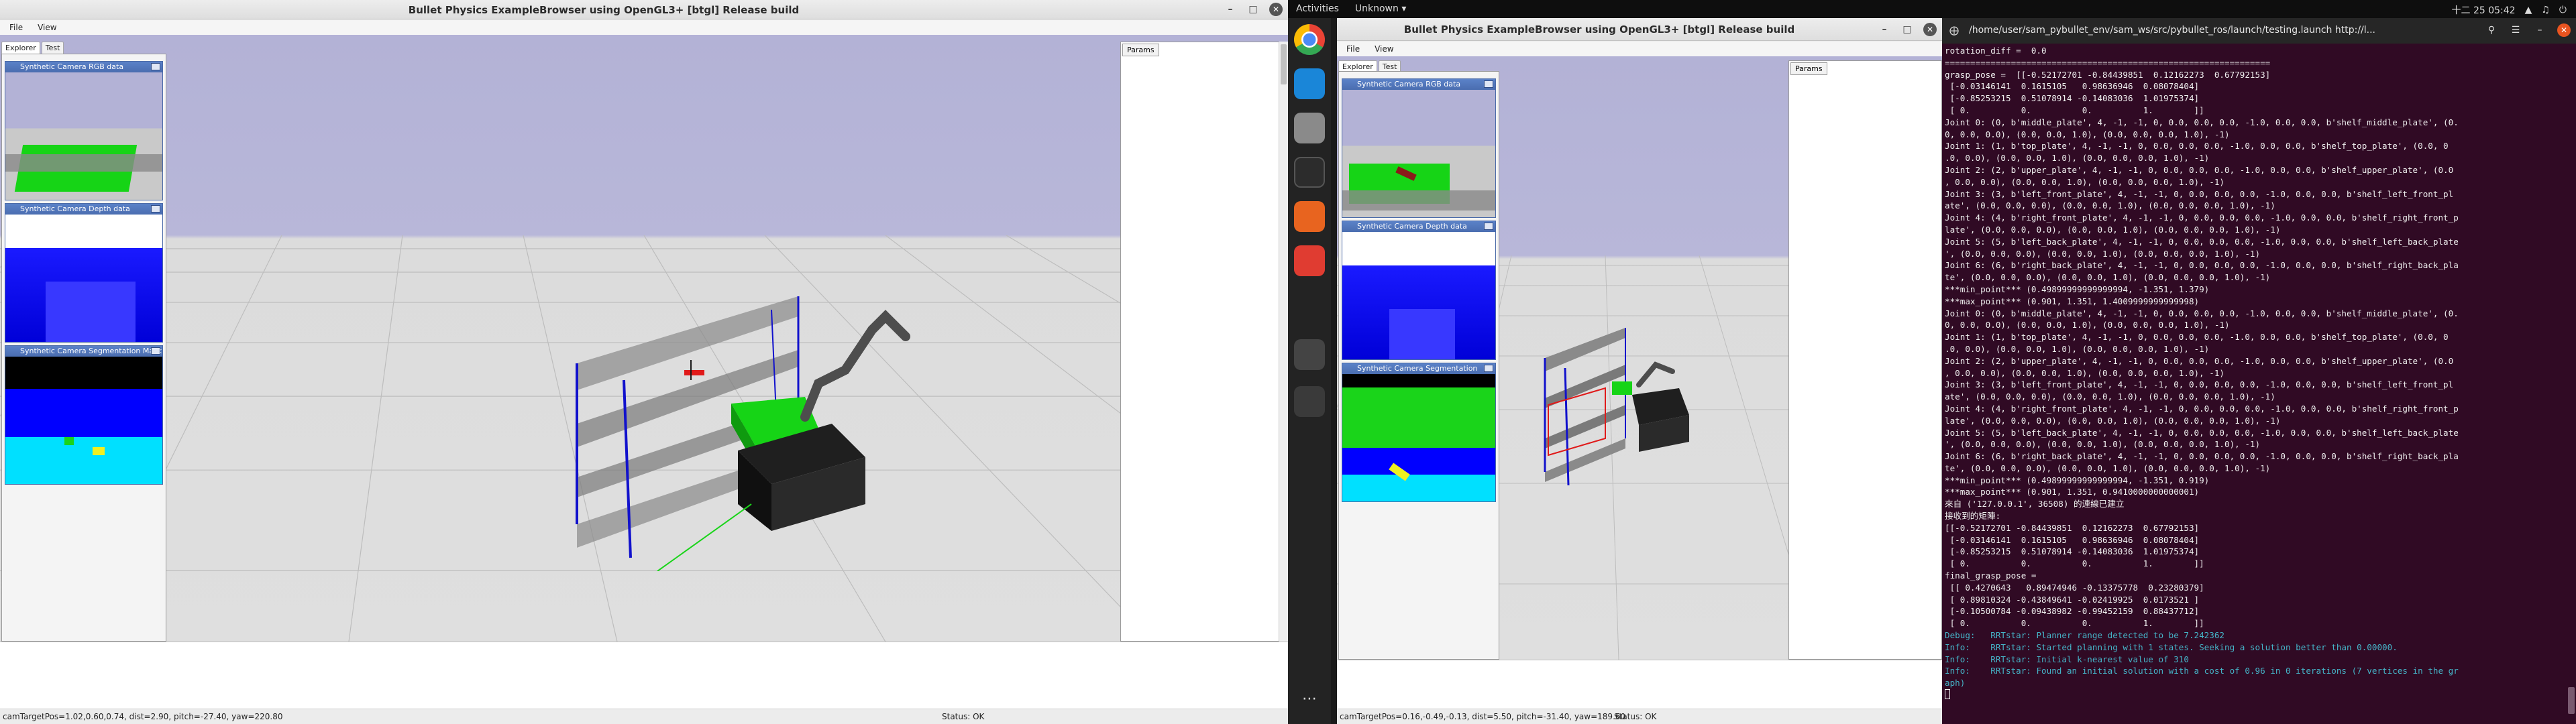  What do you see at coordinates (1947, 694) in the screenshot?
I see `terminal-cursor` at bounding box center [1947, 694].